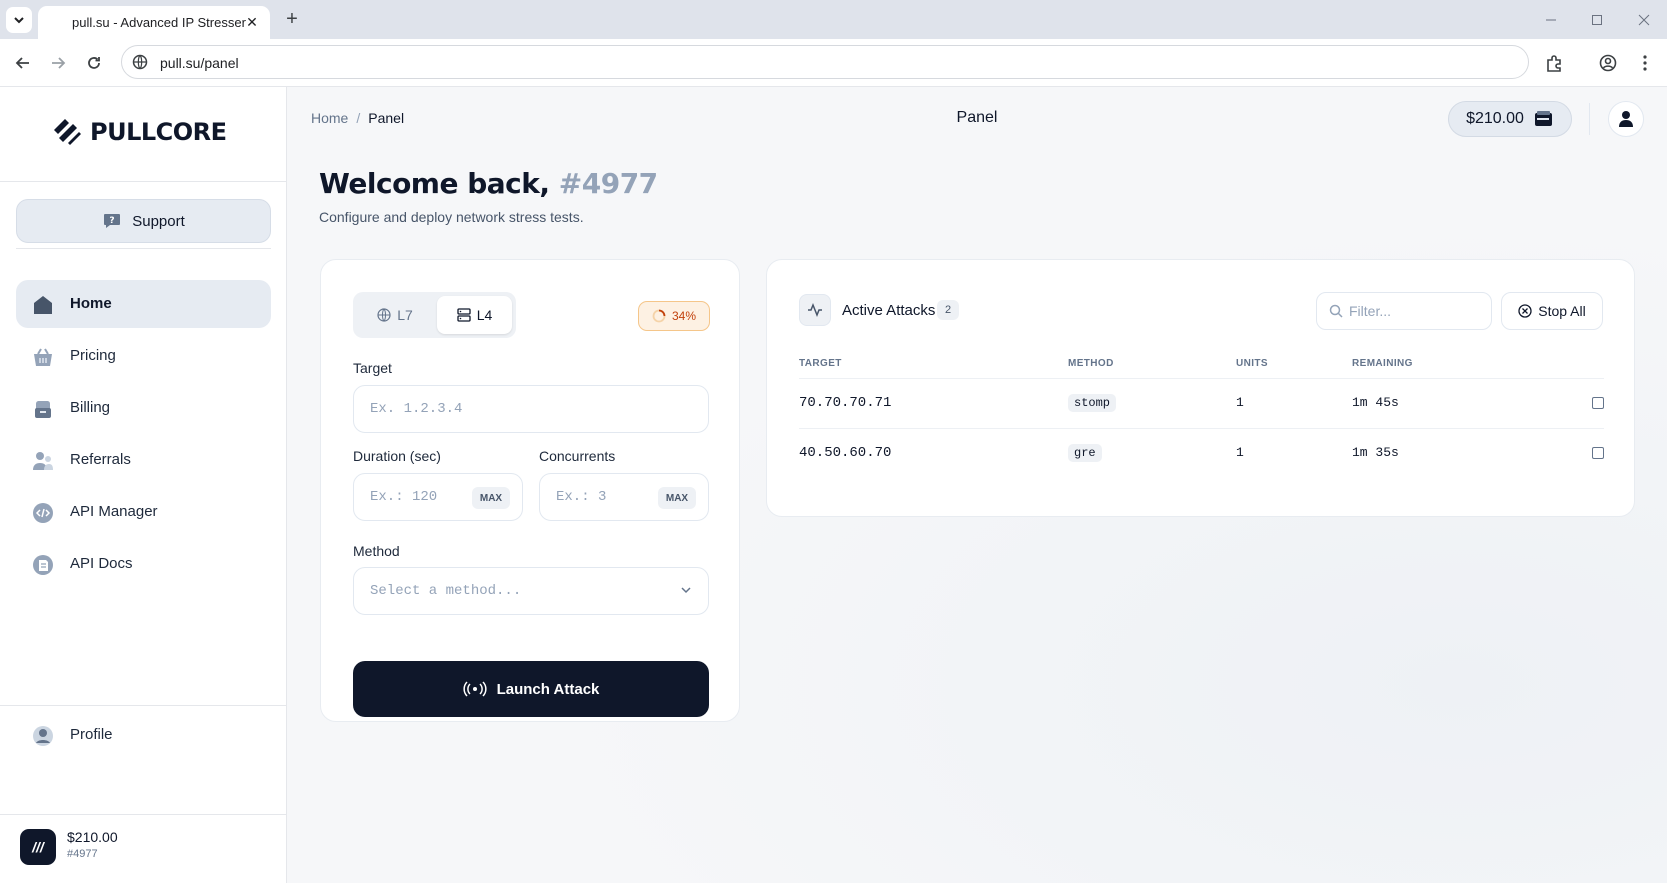 This screenshot has width=1667, height=883. I want to click on broadcast-icon, so click(474, 689).